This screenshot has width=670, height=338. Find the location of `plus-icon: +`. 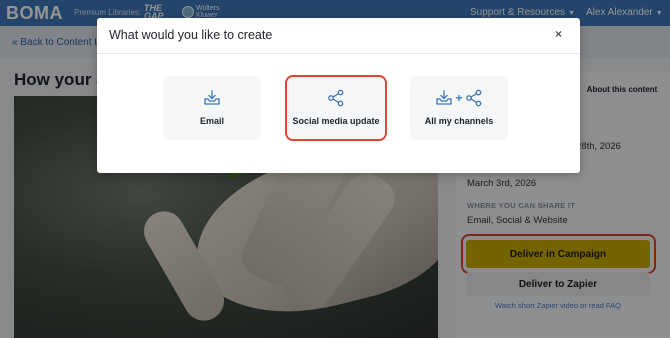

plus-icon: + is located at coordinates (459, 98).